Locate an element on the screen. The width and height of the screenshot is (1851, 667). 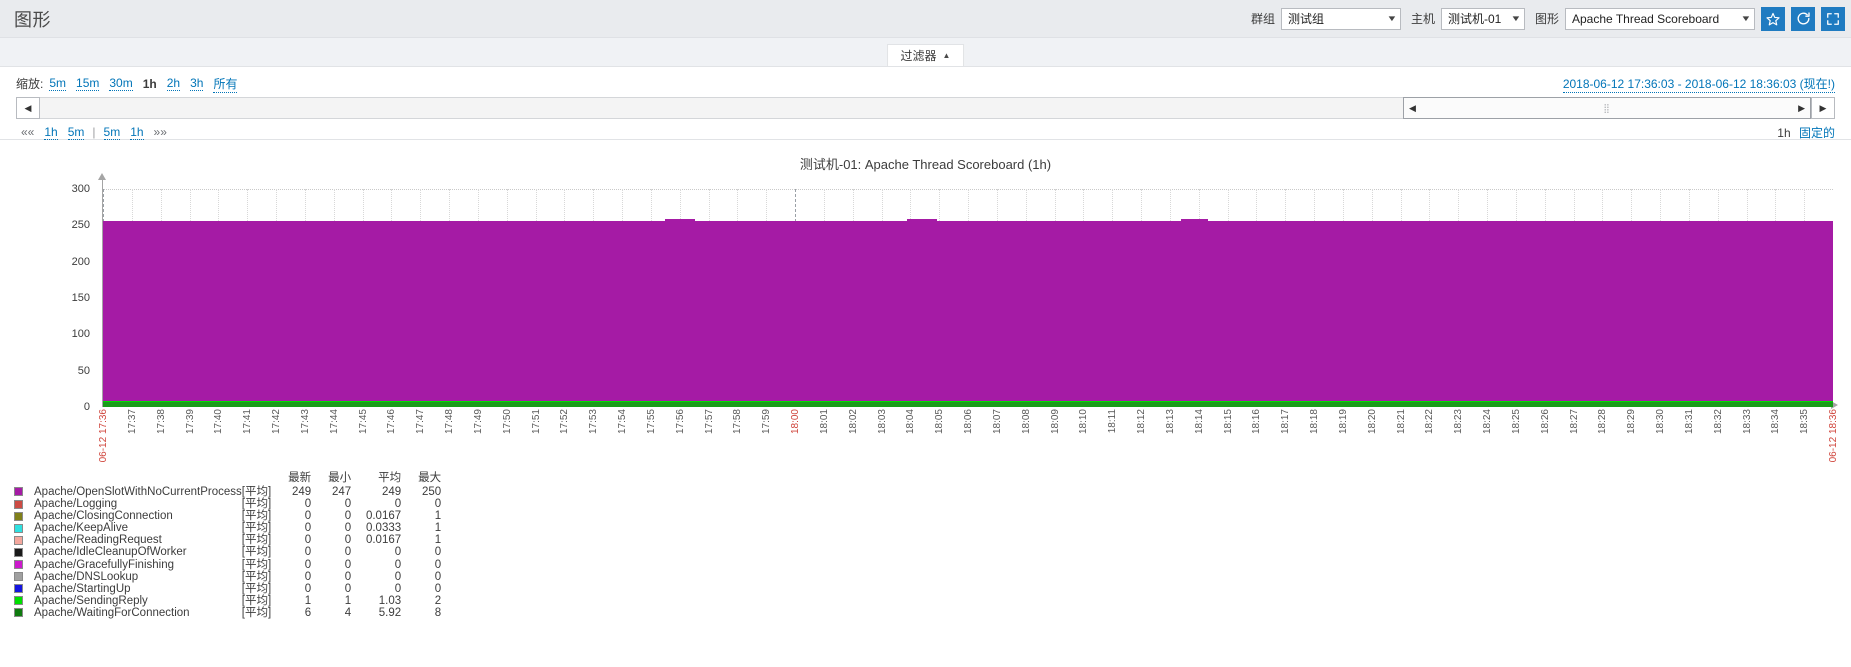
x-tick-label: 06-12 17:36 is located at coordinates (103, 436).